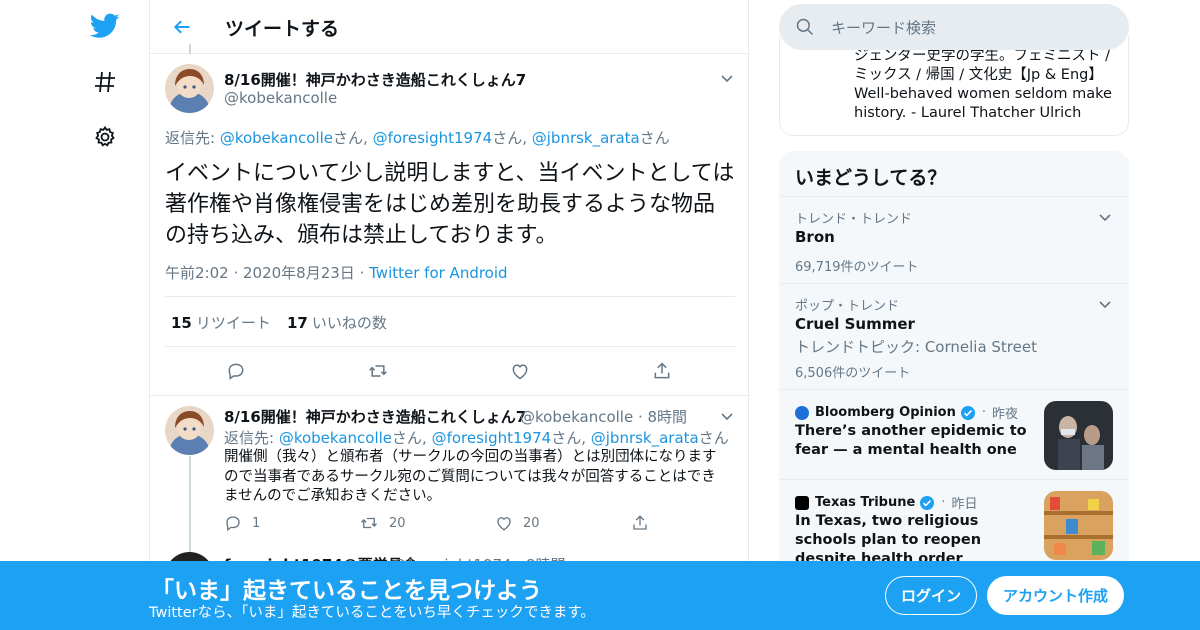  Describe the element at coordinates (885, 412) in the screenshot. I see `news-source-name: Bloomberg Opinion` at that location.